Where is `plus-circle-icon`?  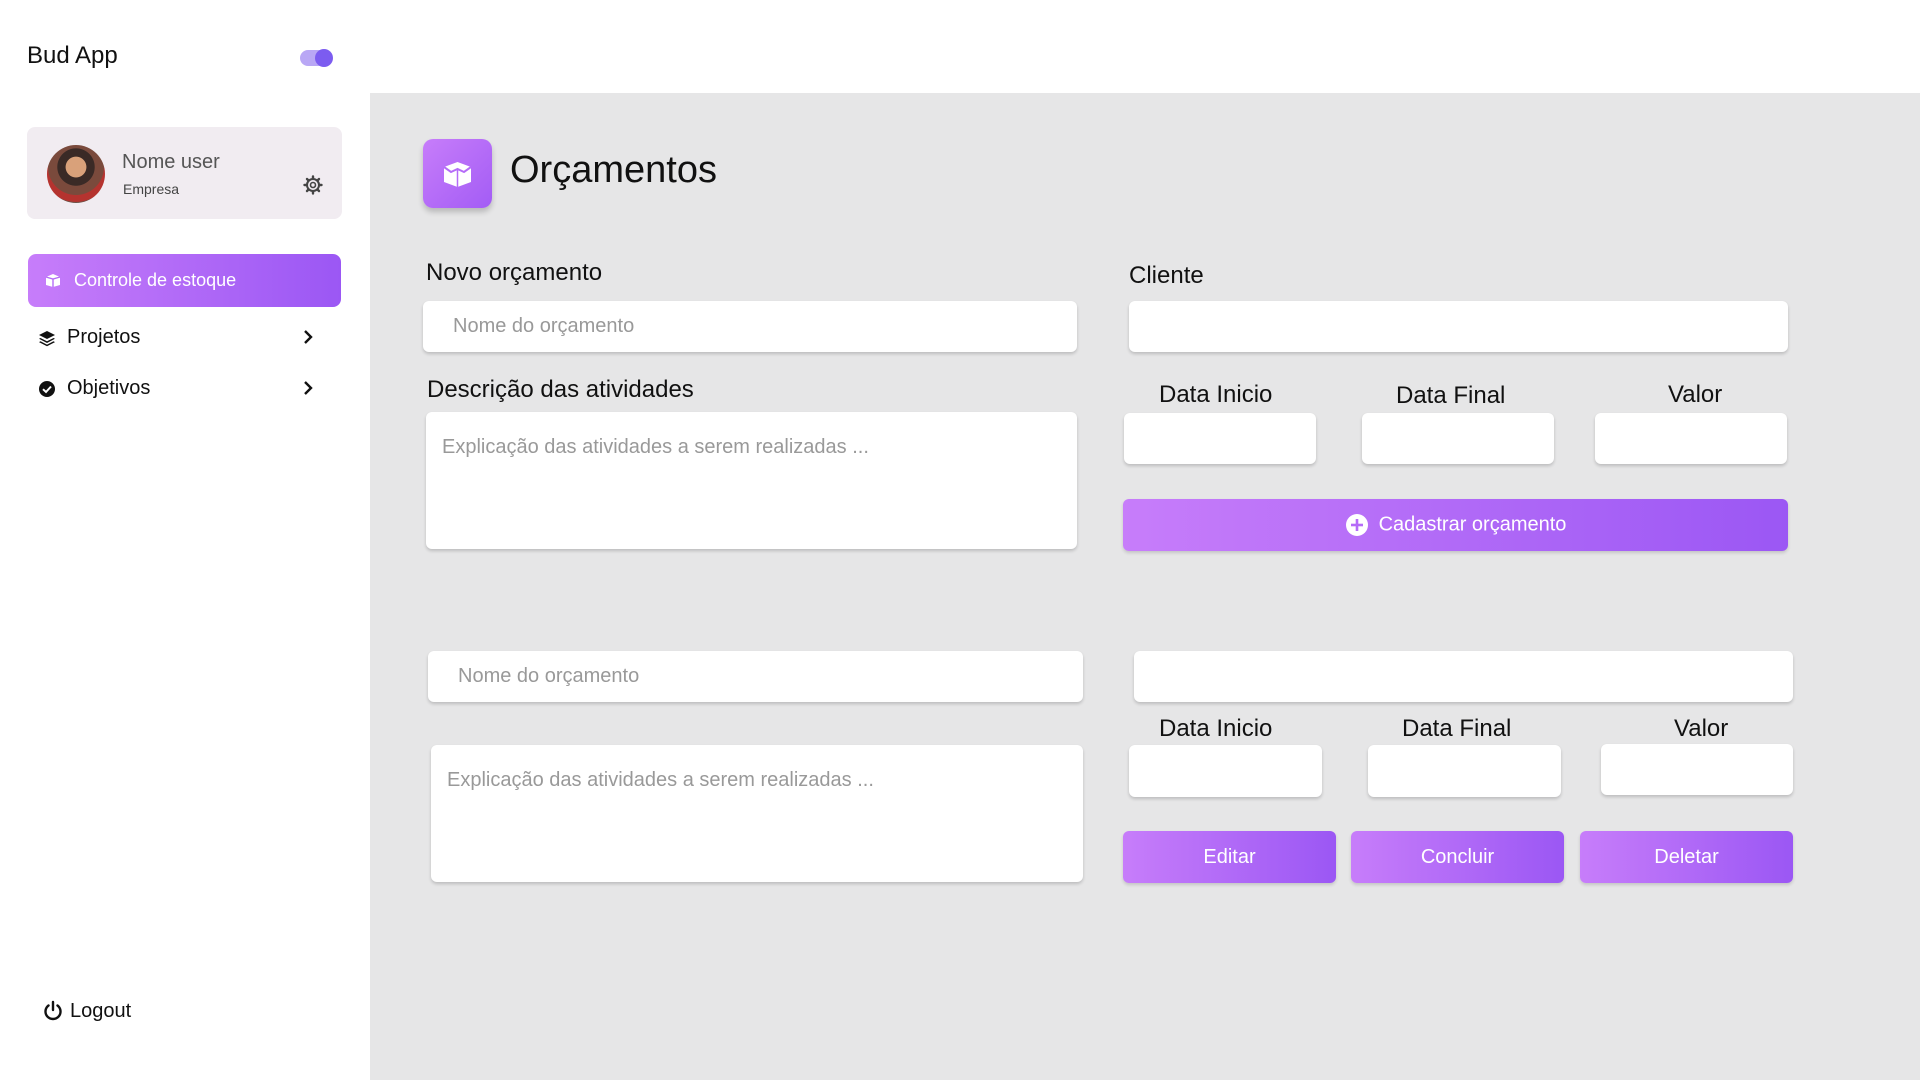 plus-circle-icon is located at coordinates (1356, 525).